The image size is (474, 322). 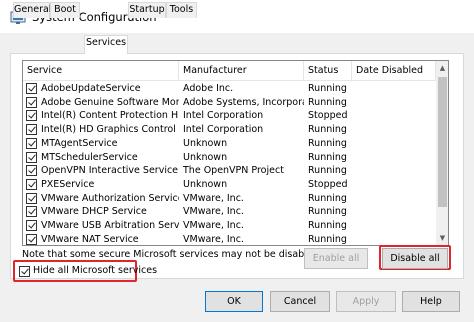 I want to click on table-row: MTAgentService Unknown Running, so click(x=229, y=144).